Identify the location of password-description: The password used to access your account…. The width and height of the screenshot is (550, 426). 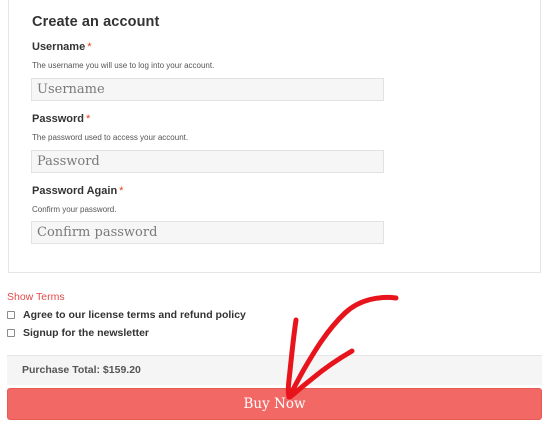
(110, 137).